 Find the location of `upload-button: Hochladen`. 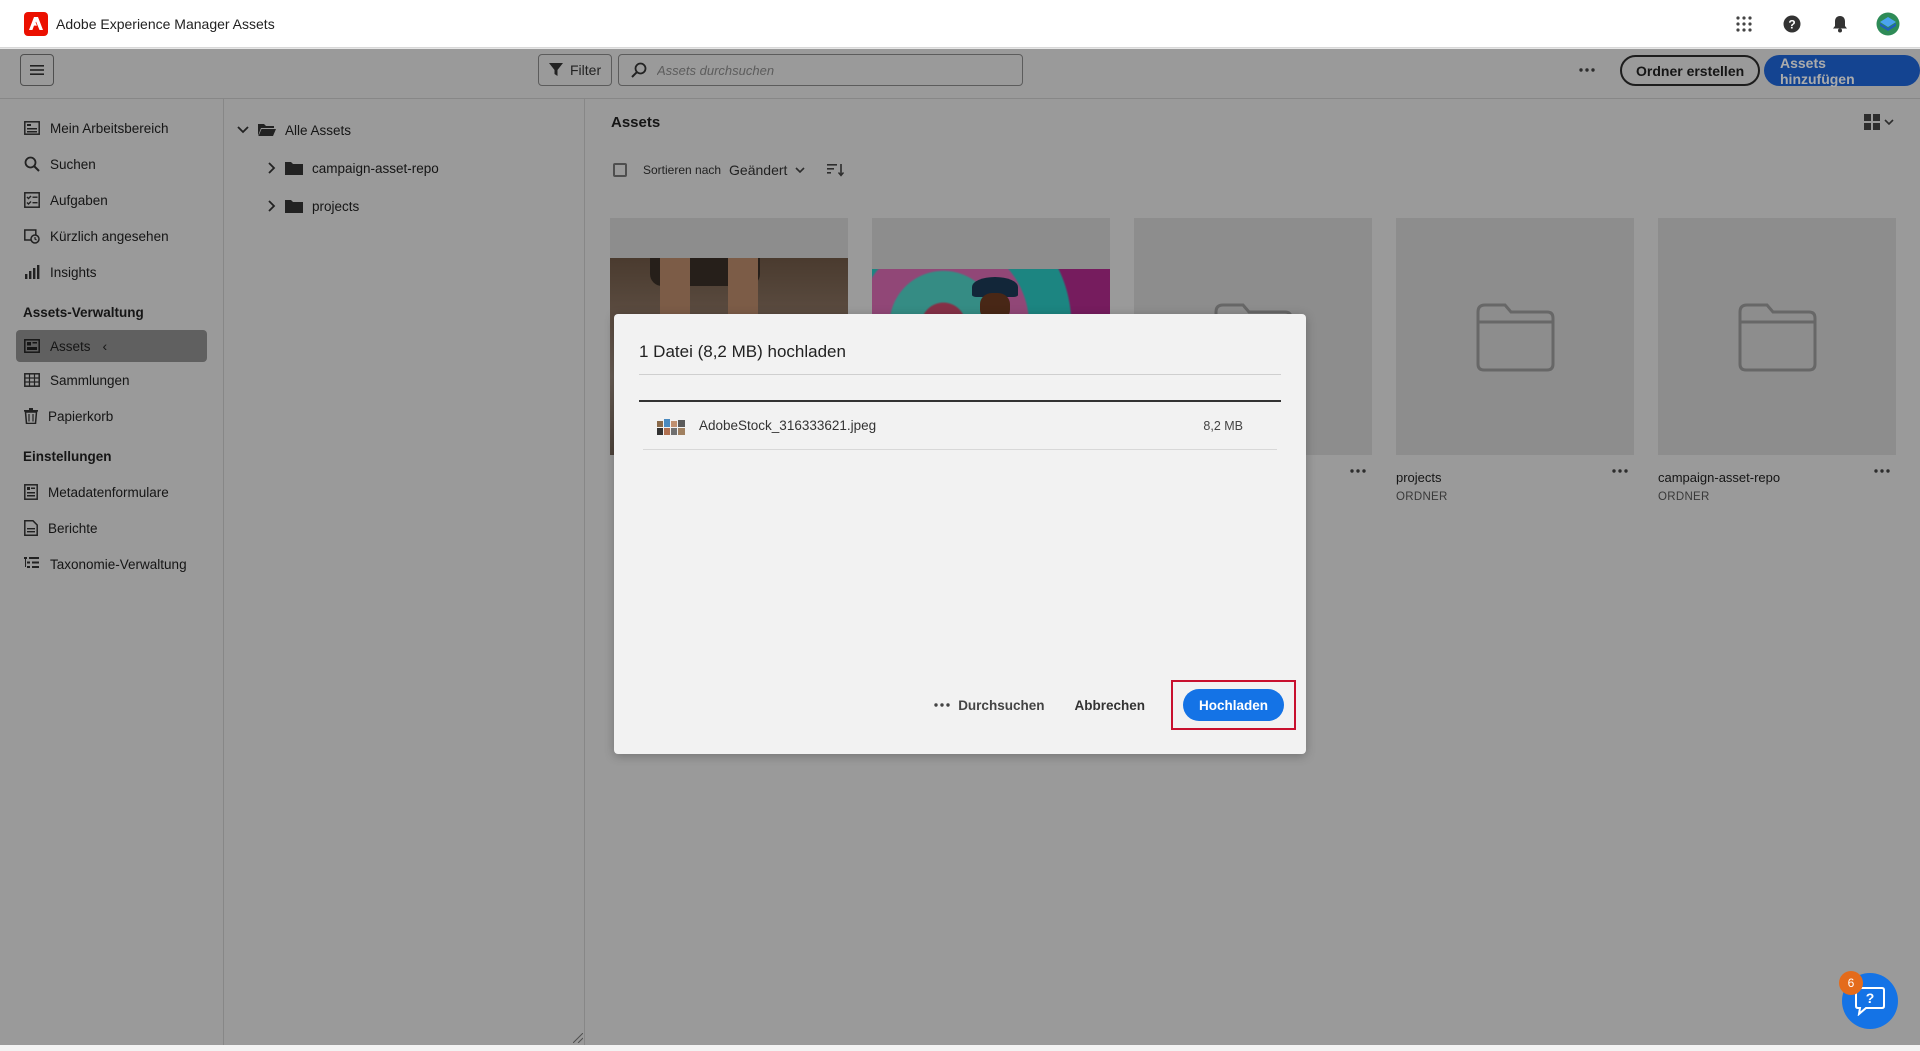

upload-button: Hochladen is located at coordinates (1233, 705).